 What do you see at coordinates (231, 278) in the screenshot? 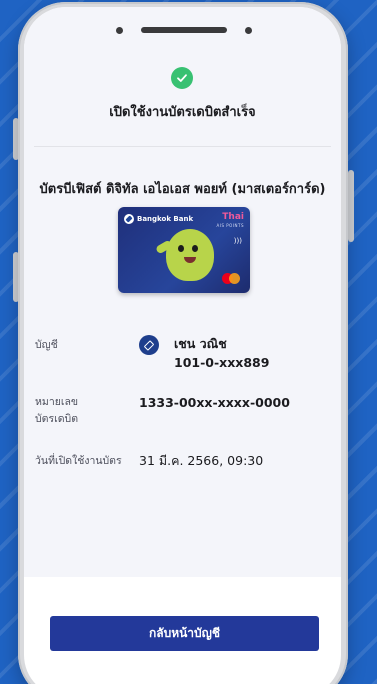
I see `mastercard-icon` at bounding box center [231, 278].